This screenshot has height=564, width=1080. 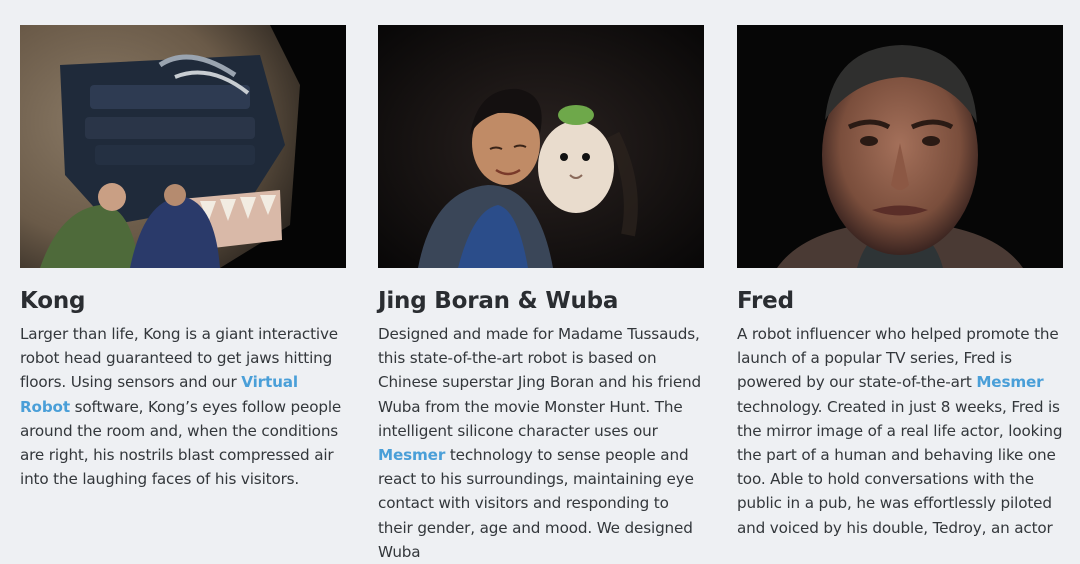 I want to click on fred-photo, so click(x=900, y=146).